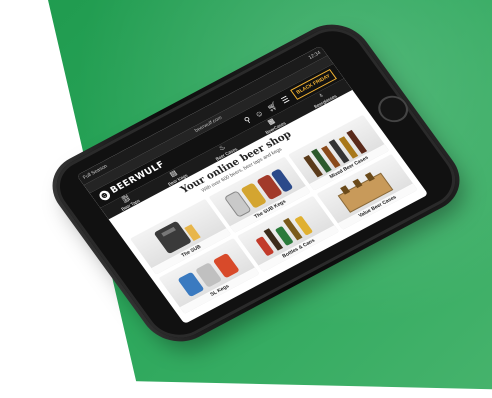  I want to click on cart-icon: 🛒︎, so click(272, 106).